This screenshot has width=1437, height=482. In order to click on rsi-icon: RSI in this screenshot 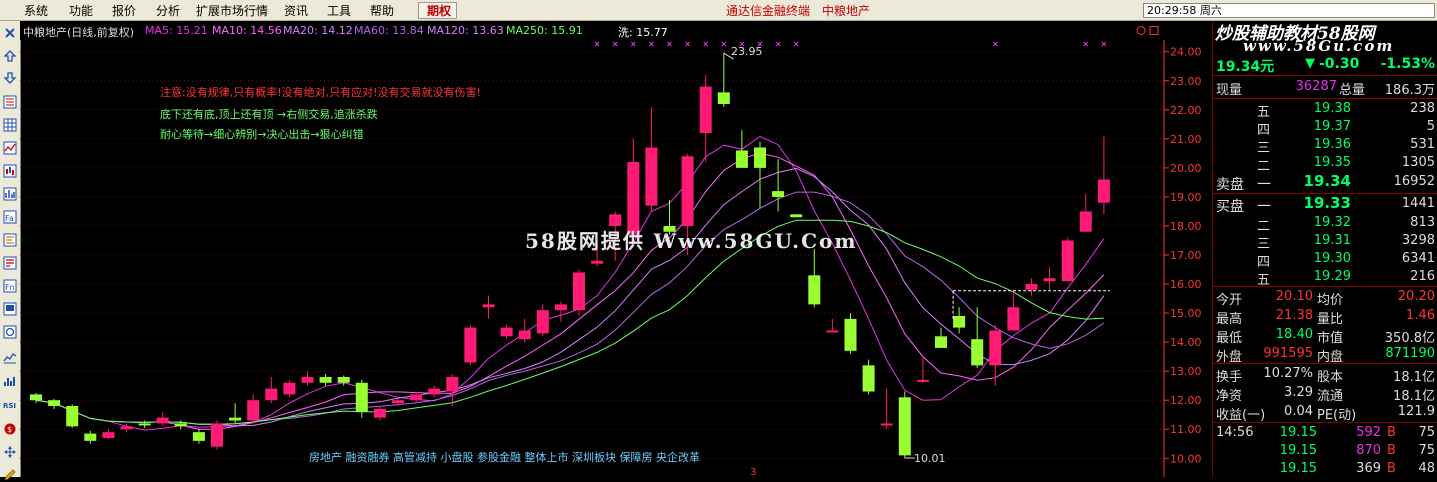, I will do `click(10, 405)`.